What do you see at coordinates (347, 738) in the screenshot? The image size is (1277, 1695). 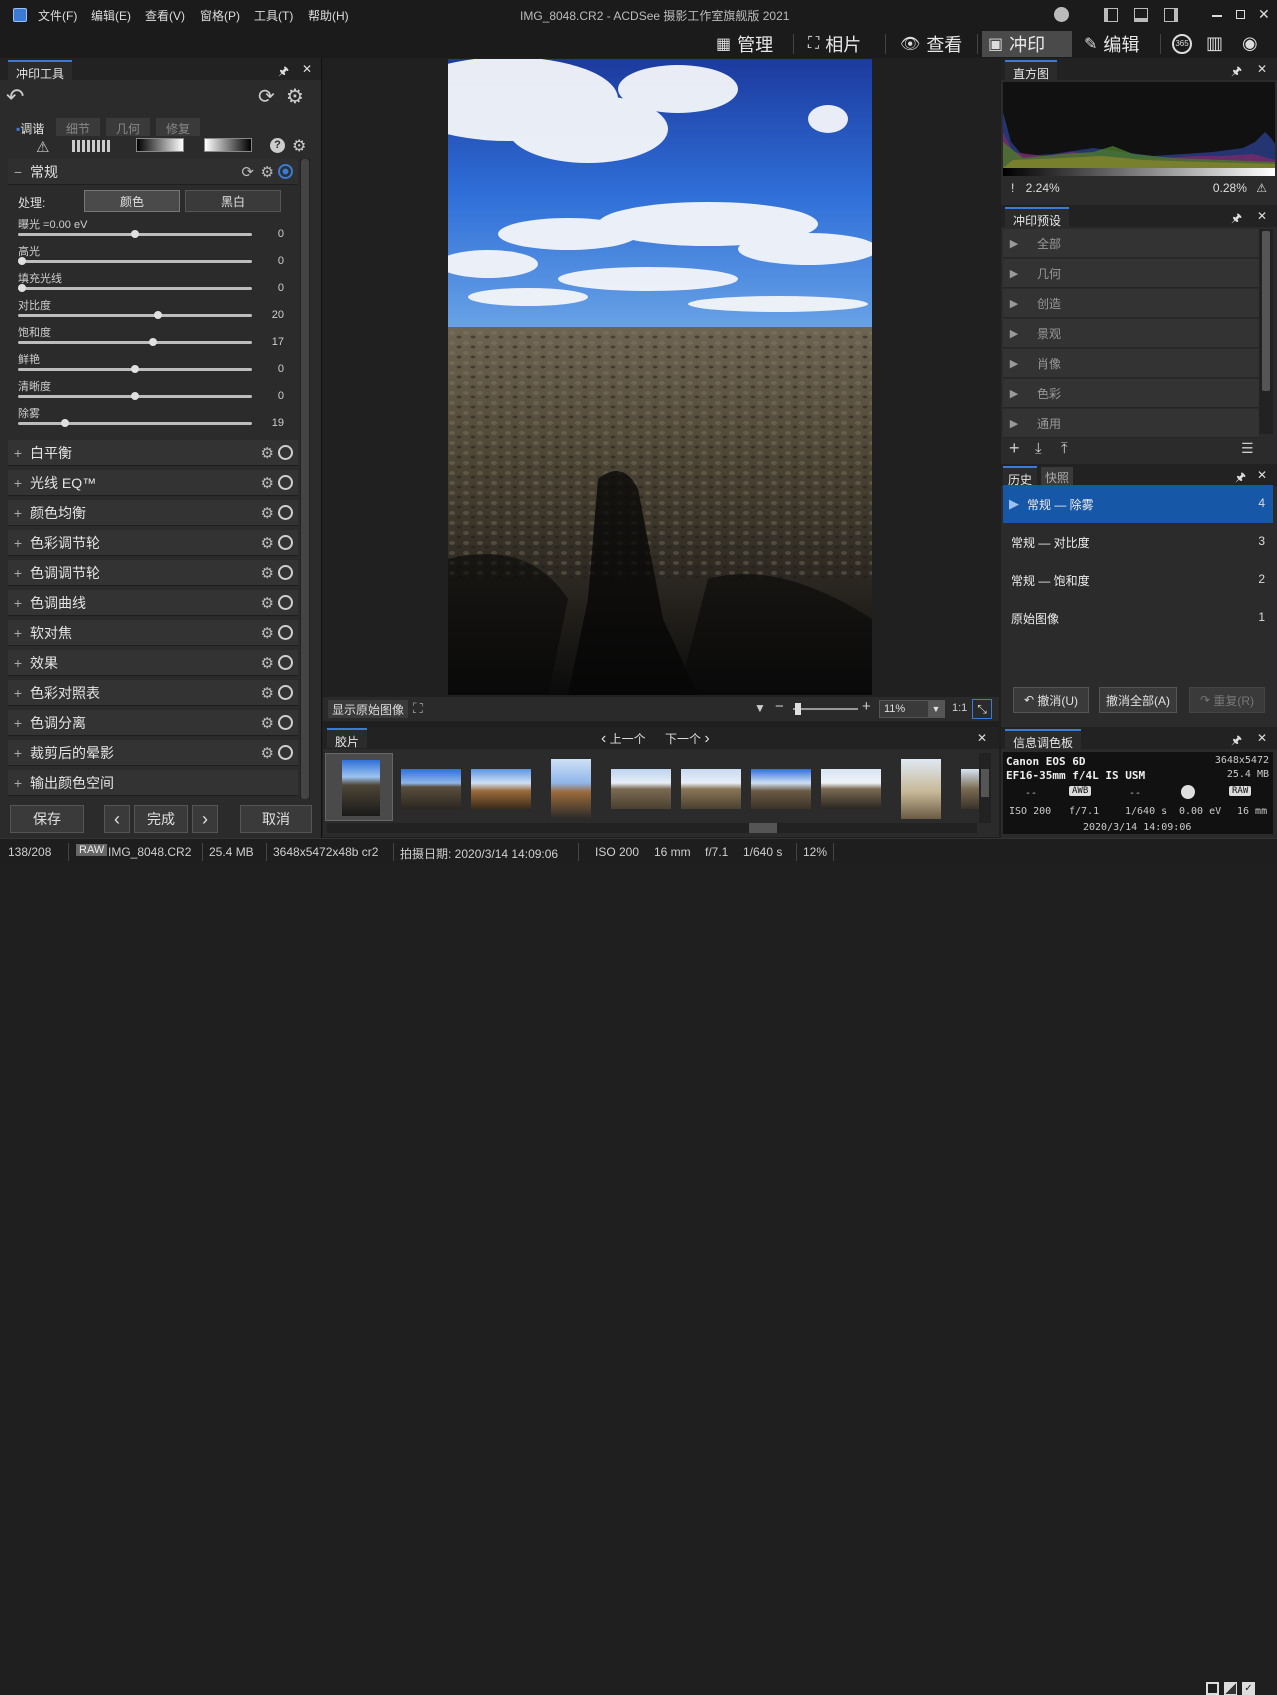 I see `filmstrip-tab: 胶片` at bounding box center [347, 738].